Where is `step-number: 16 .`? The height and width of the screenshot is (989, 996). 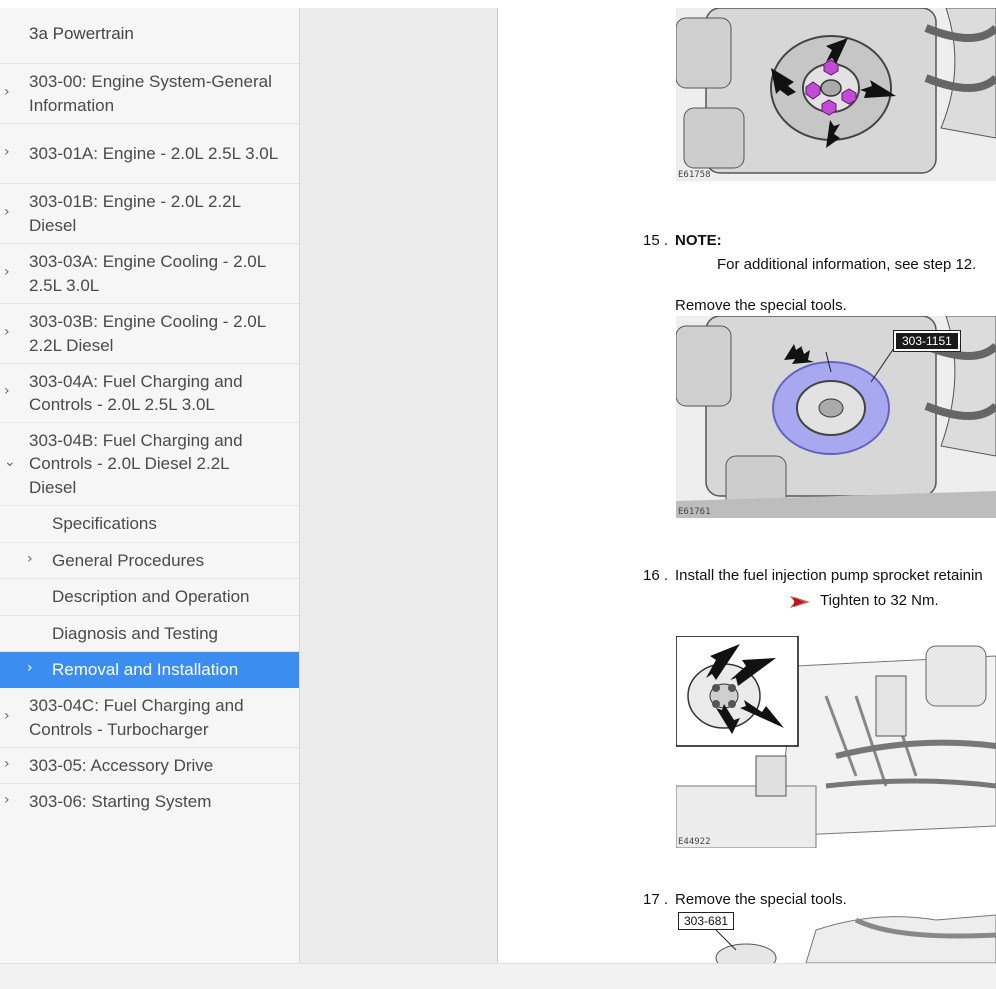
step-number: 16 . is located at coordinates (656, 575).